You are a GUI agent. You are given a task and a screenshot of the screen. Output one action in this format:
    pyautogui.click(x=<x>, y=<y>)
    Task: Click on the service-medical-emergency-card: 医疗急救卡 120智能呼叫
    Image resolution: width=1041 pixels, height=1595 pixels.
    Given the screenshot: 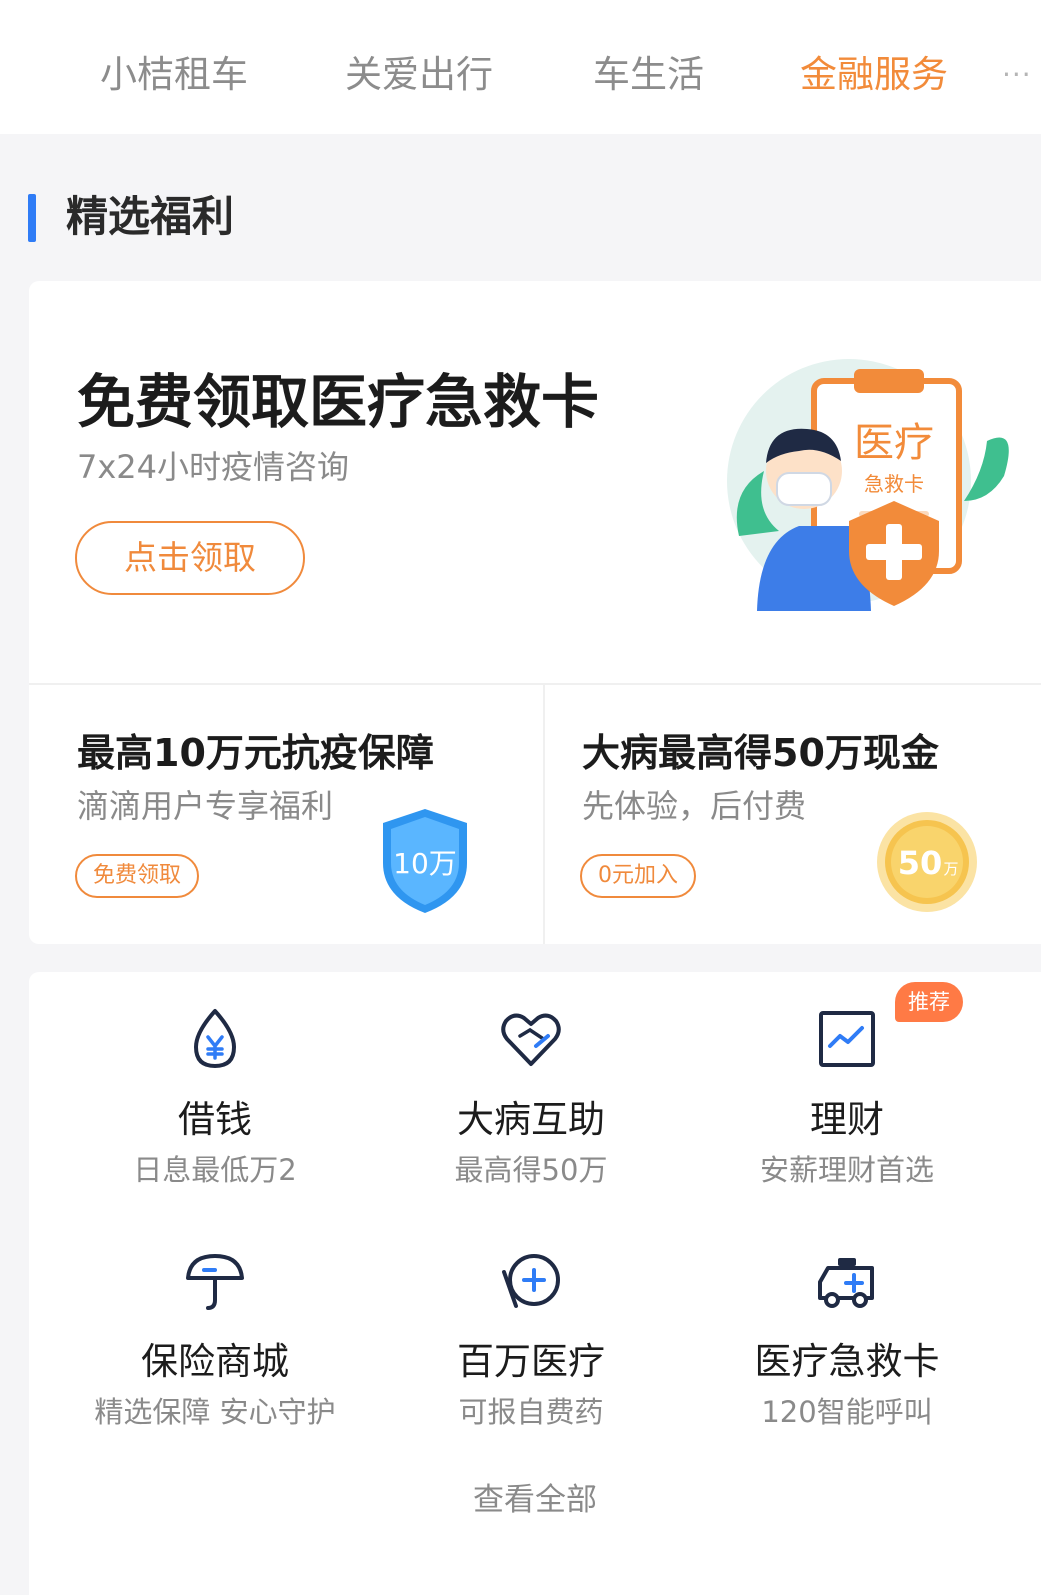 What is the action you would take?
    pyautogui.click(x=847, y=1324)
    